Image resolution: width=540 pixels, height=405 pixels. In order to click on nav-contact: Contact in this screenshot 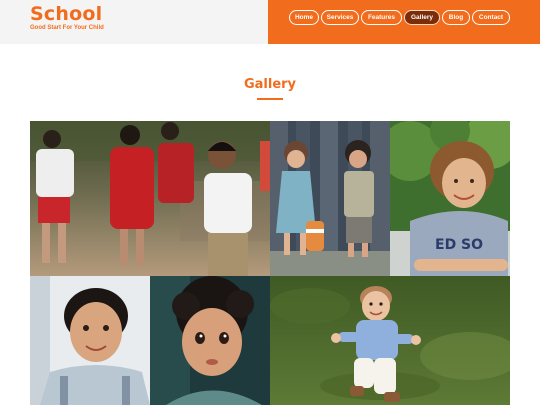, I will do `click(491, 17)`.